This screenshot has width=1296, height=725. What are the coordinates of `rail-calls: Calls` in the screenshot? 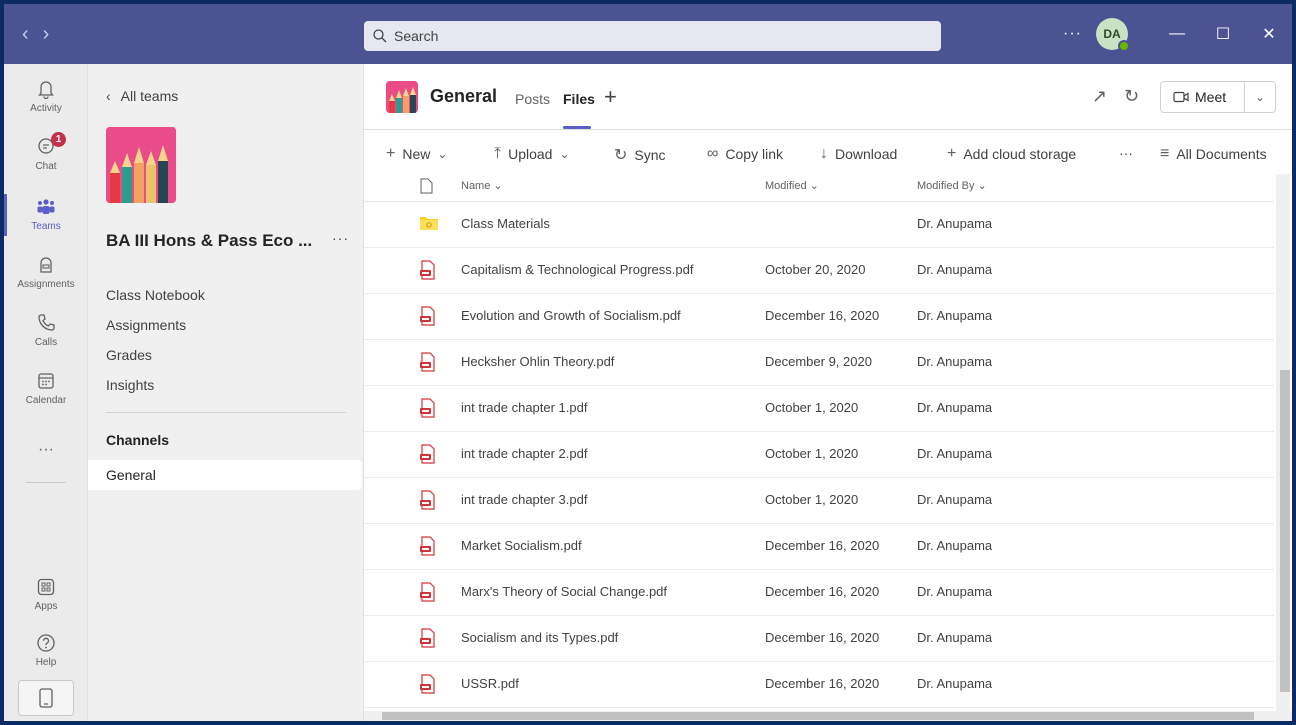 It's located at (46, 330).